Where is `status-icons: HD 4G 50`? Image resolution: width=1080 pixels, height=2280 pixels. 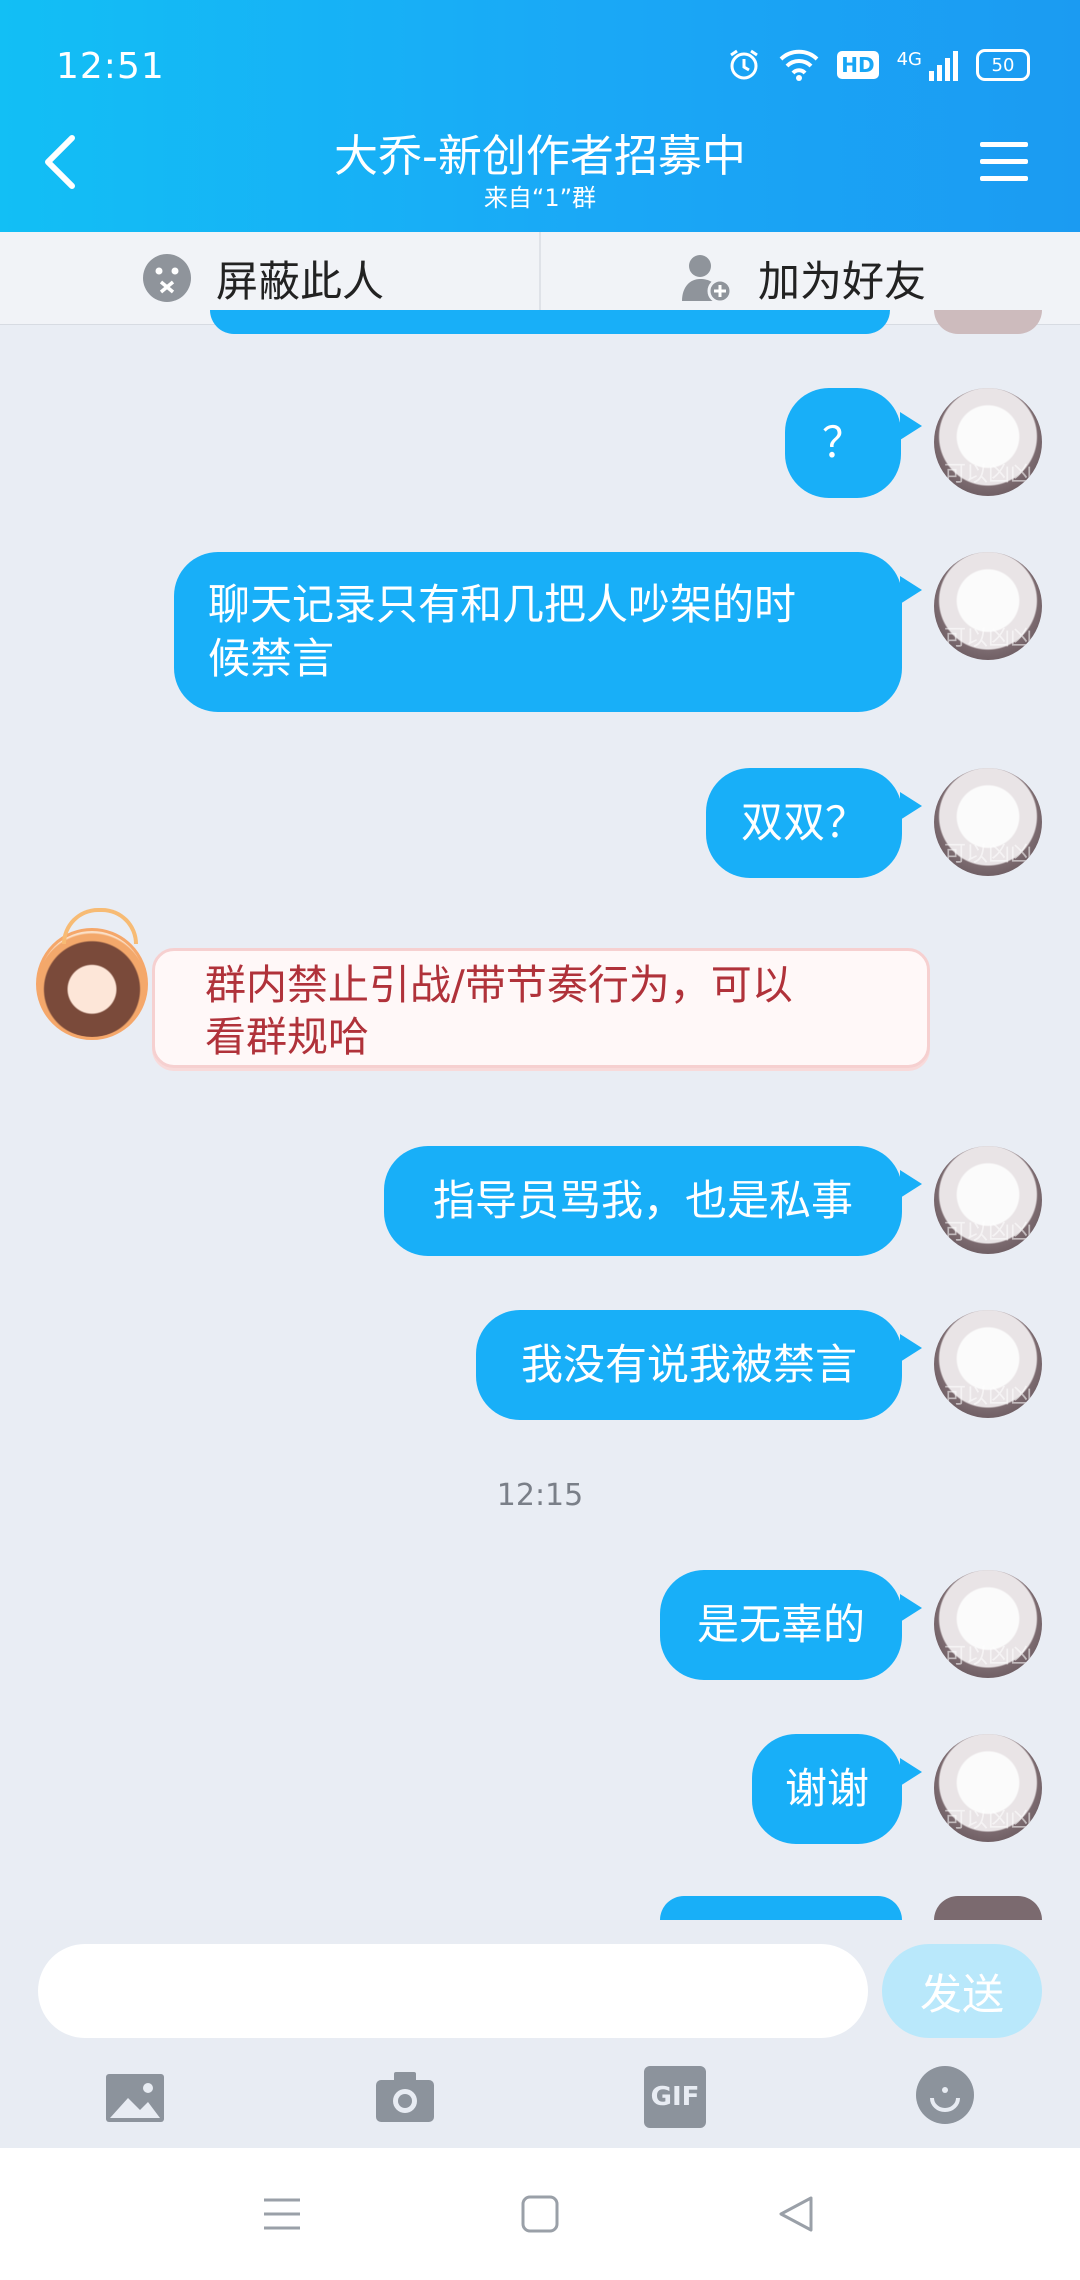 status-icons: HD 4G 50 is located at coordinates (878, 65).